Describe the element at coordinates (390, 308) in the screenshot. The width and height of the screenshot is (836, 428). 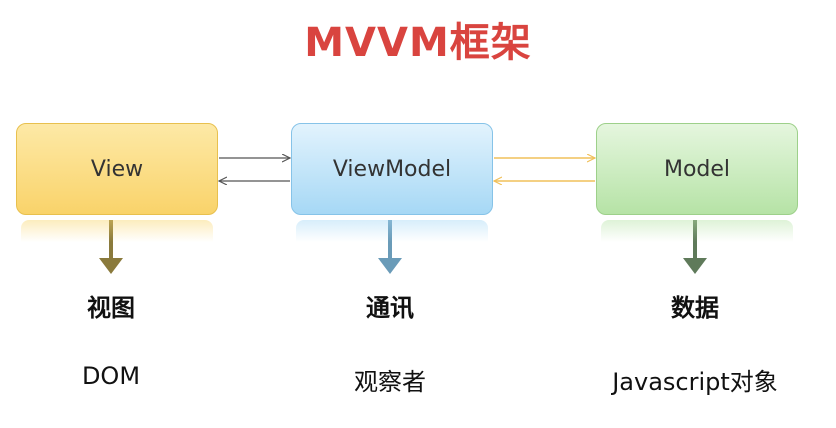
I see `viewmodel-layer-name: 通讯` at that location.